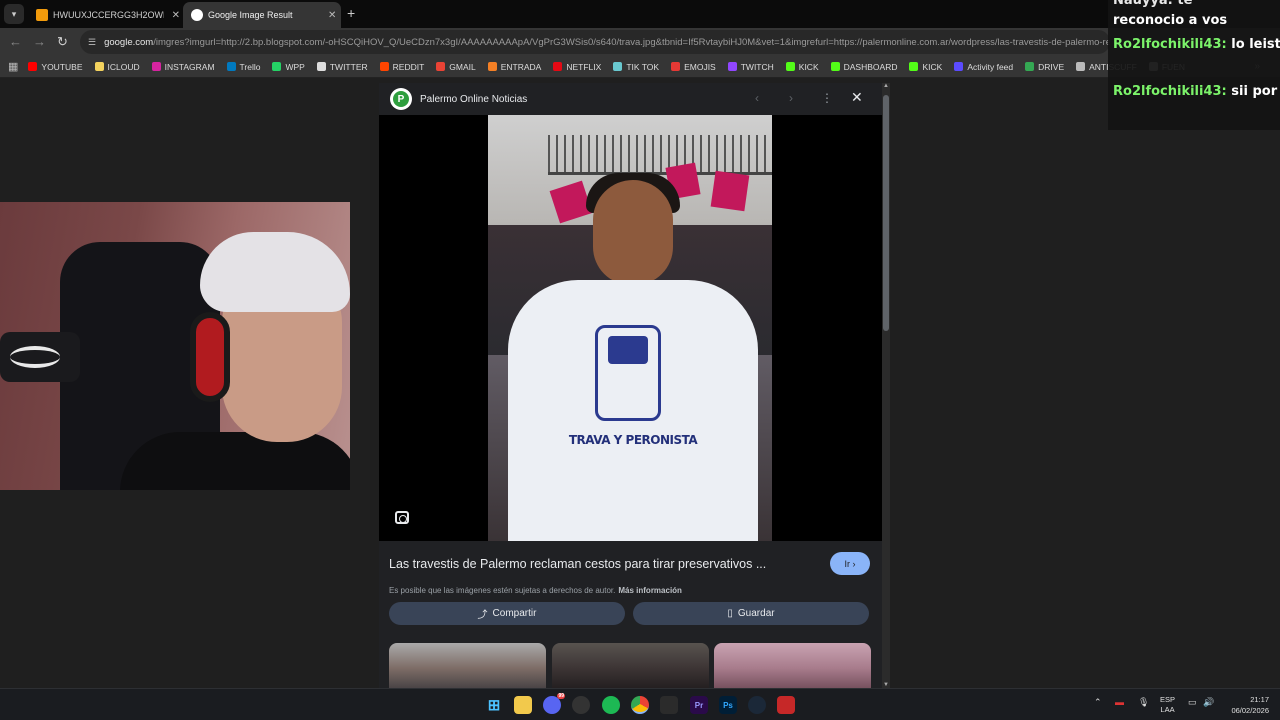  What do you see at coordinates (13, 66) in the screenshot?
I see `apps-grid-icon: ▦` at bounding box center [13, 66].